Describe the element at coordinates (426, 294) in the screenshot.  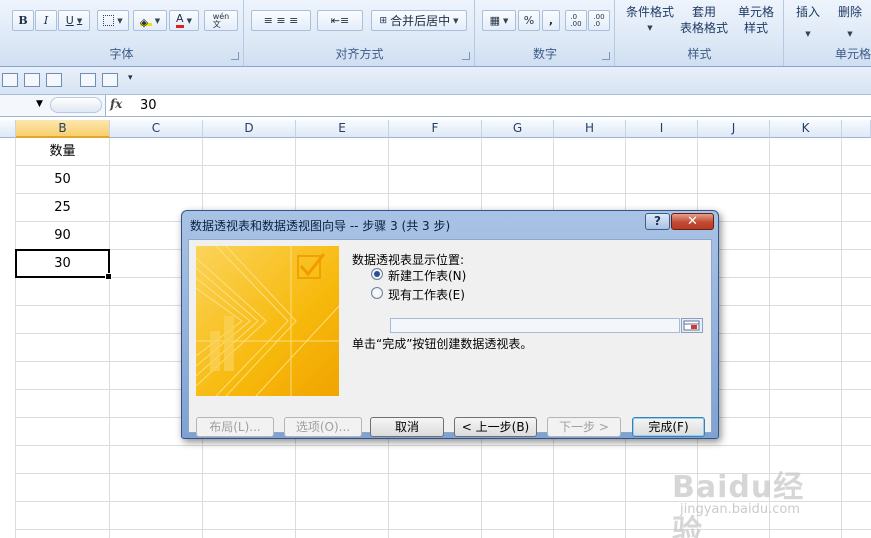
I see `radio-existing-worksheet-label: 现有工作表(E)` at that location.